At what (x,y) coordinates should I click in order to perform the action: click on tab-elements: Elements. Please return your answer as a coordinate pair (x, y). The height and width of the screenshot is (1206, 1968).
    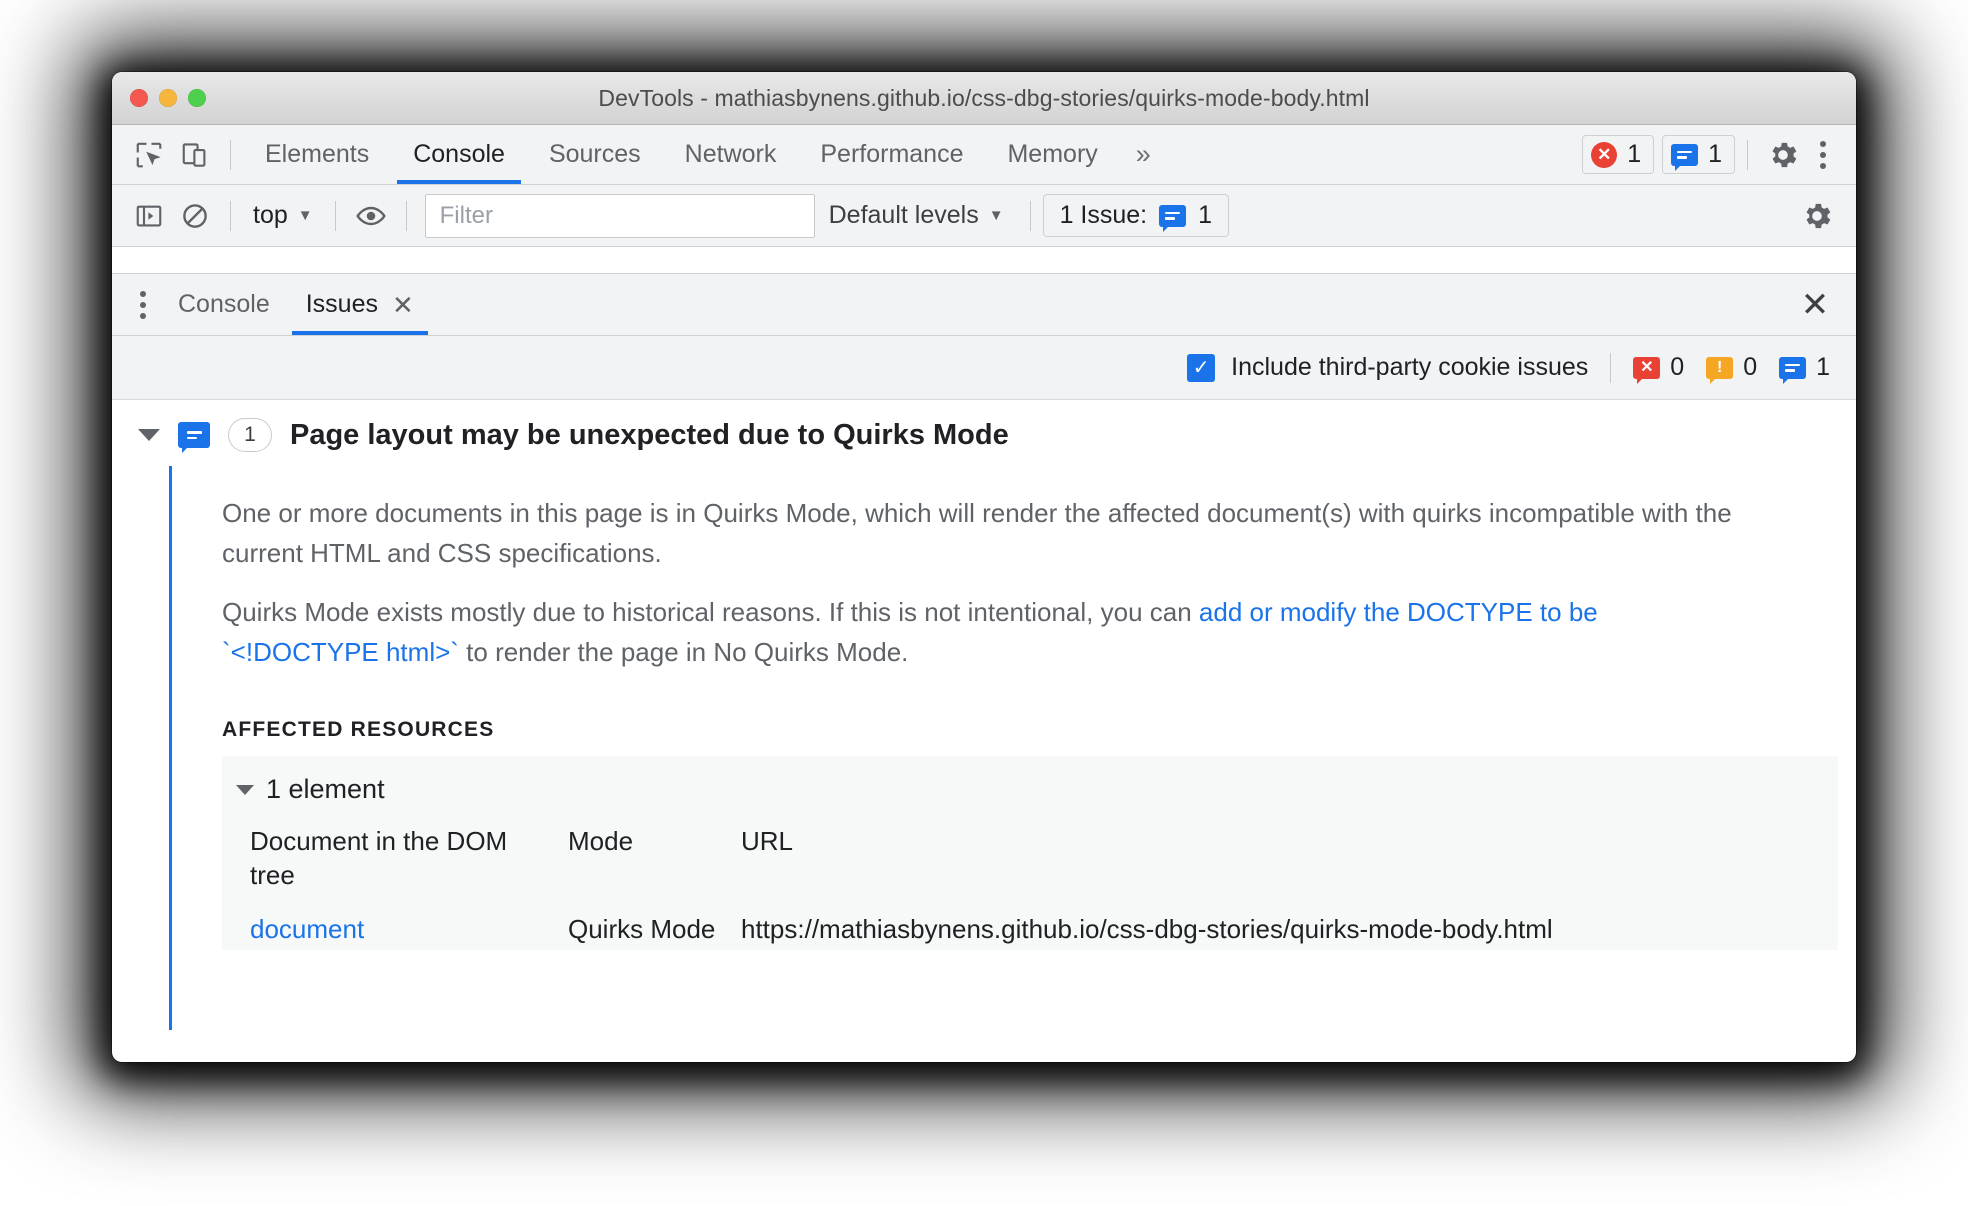
    Looking at the image, I should click on (317, 154).